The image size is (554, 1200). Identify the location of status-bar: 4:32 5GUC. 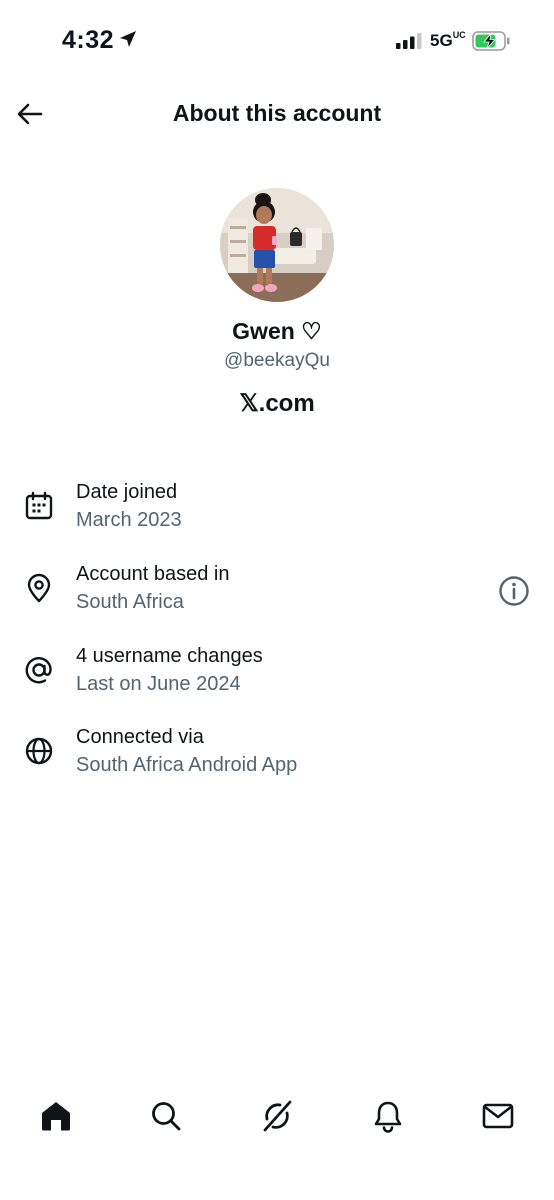
(277, 40).